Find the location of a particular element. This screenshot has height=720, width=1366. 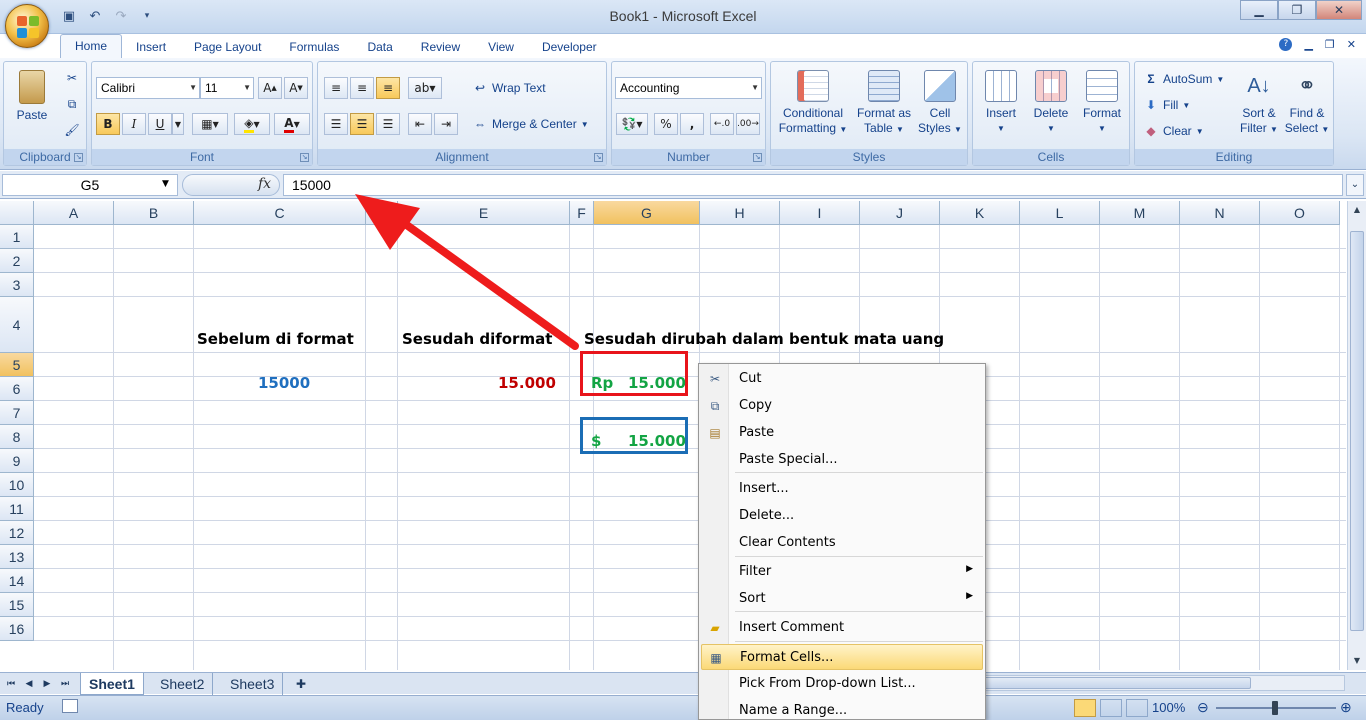

menu-item-clear-contents: Clear Contents is located at coordinates (842, 543).